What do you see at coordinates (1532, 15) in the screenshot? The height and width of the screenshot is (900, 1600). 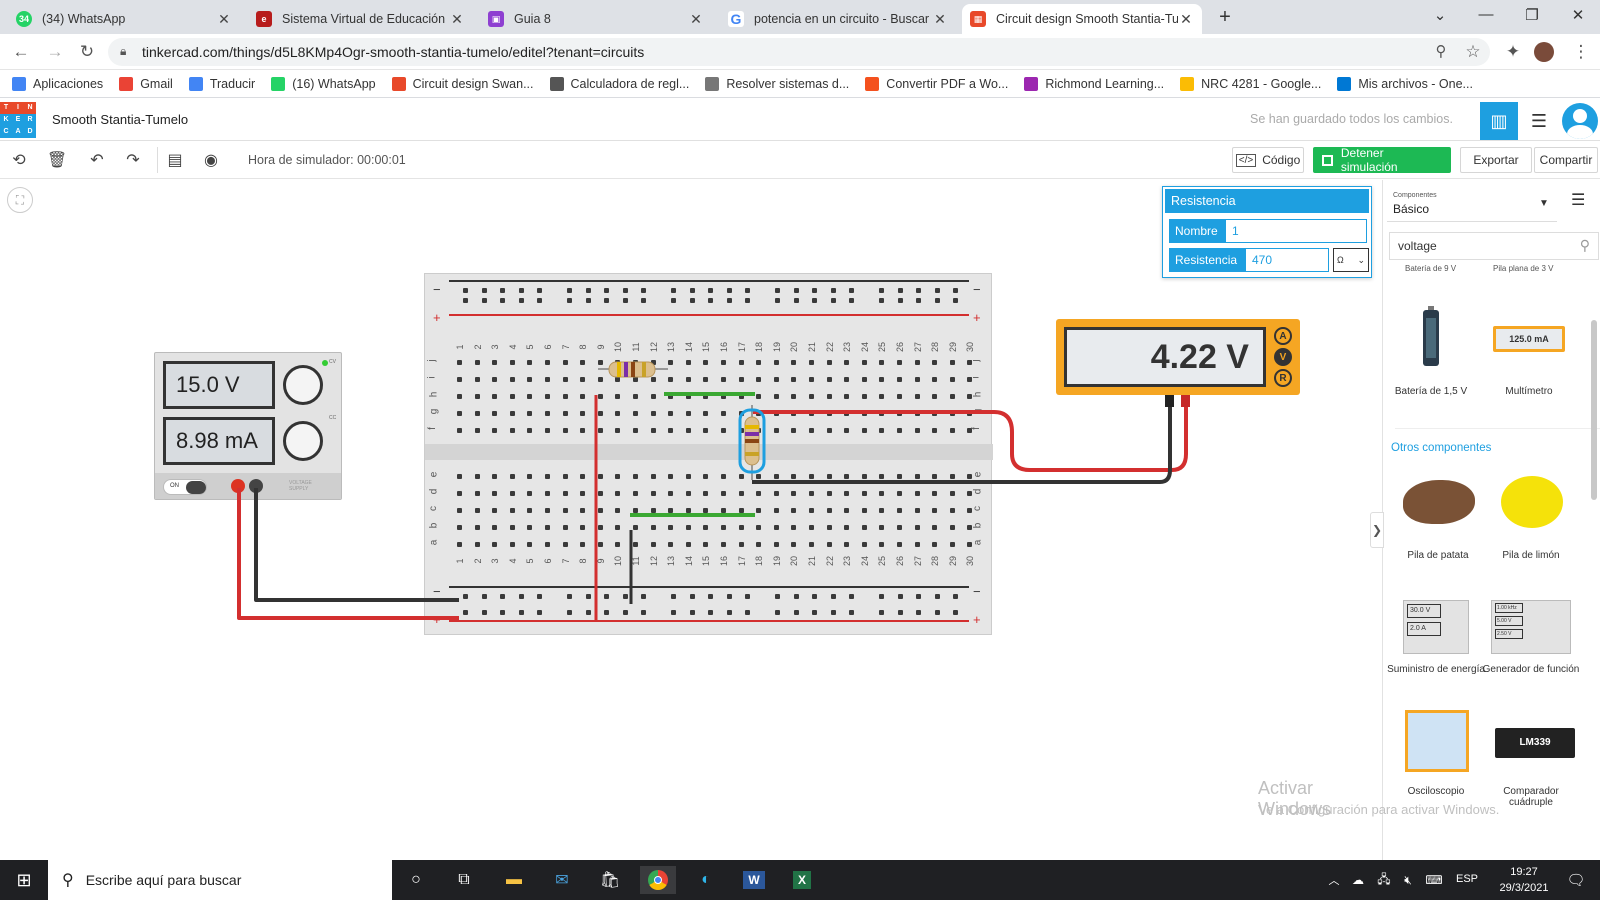 I see `maximize-icon: ❐` at bounding box center [1532, 15].